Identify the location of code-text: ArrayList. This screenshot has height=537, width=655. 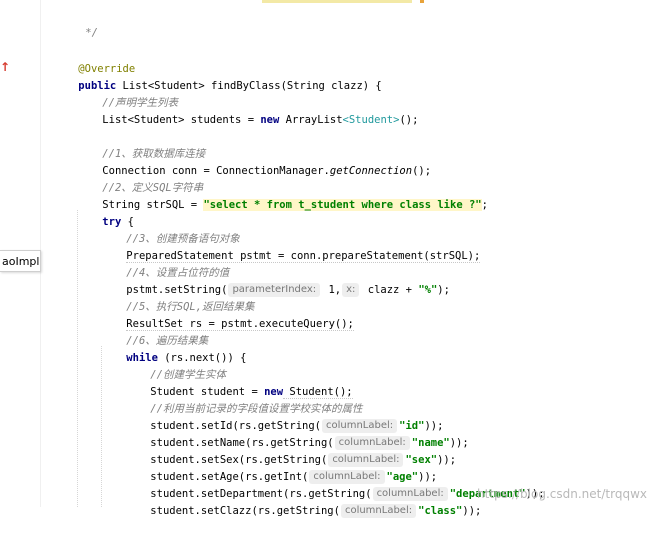
(311, 120).